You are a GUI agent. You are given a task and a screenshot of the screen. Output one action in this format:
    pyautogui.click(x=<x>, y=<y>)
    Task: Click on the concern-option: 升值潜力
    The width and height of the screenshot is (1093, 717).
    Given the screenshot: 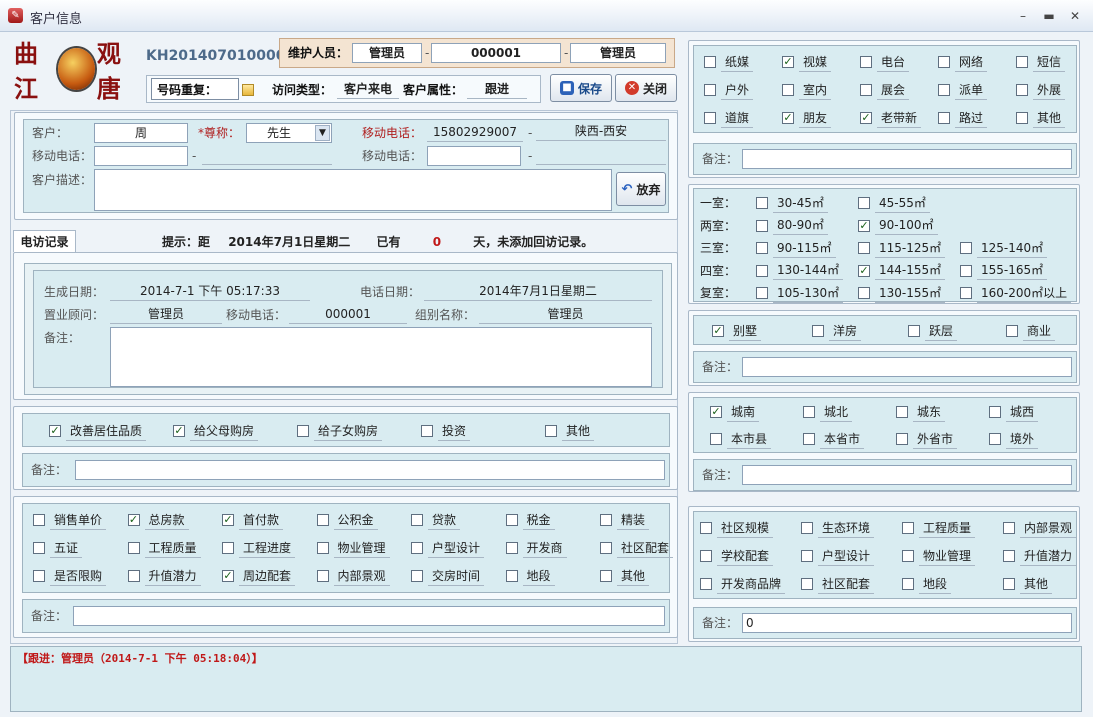 What is the action you would take?
    pyautogui.click(x=1040, y=556)
    